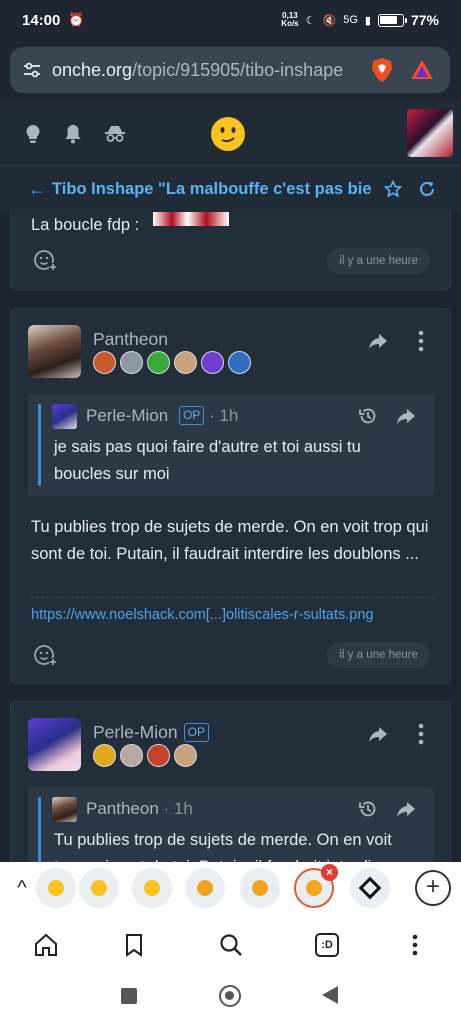  What do you see at coordinates (196, 732) in the screenshot?
I see `op-badge: OP` at bounding box center [196, 732].